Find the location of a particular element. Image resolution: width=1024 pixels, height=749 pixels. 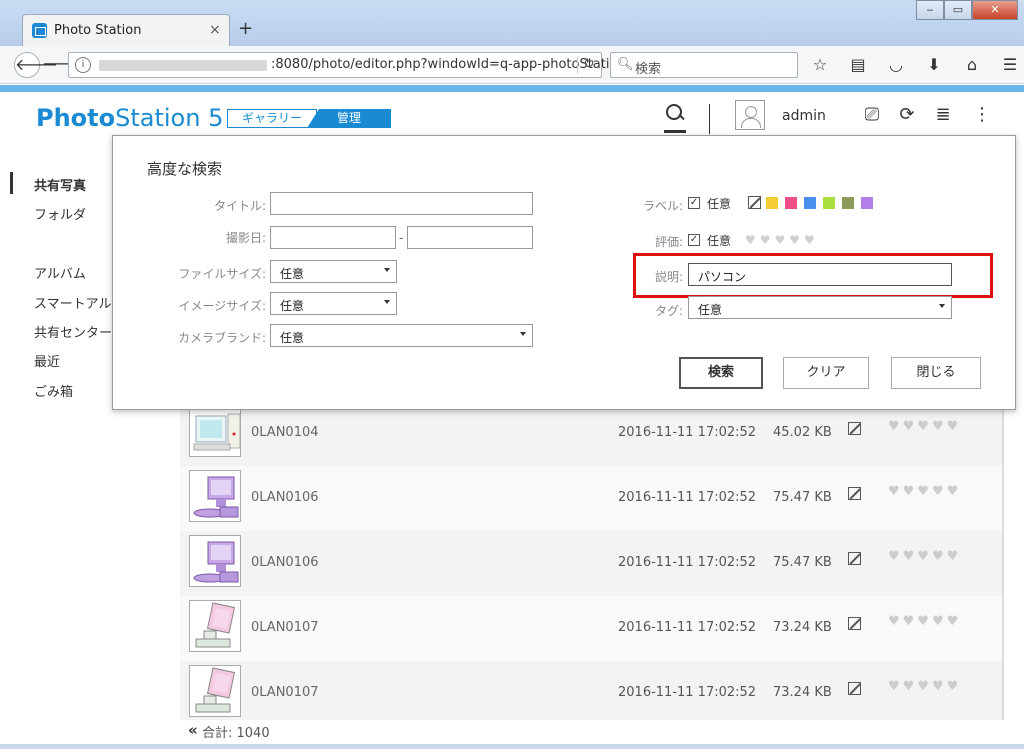

label-color-yellow is located at coordinates (772, 203).